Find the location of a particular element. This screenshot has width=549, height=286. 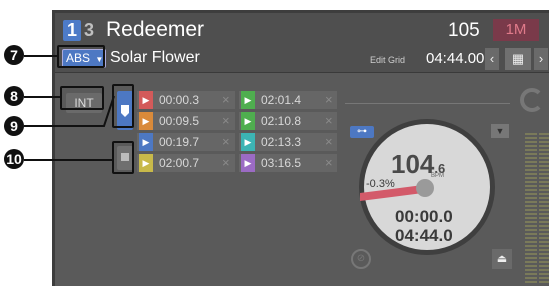

eject-icon: ⏏ is located at coordinates (502, 259).